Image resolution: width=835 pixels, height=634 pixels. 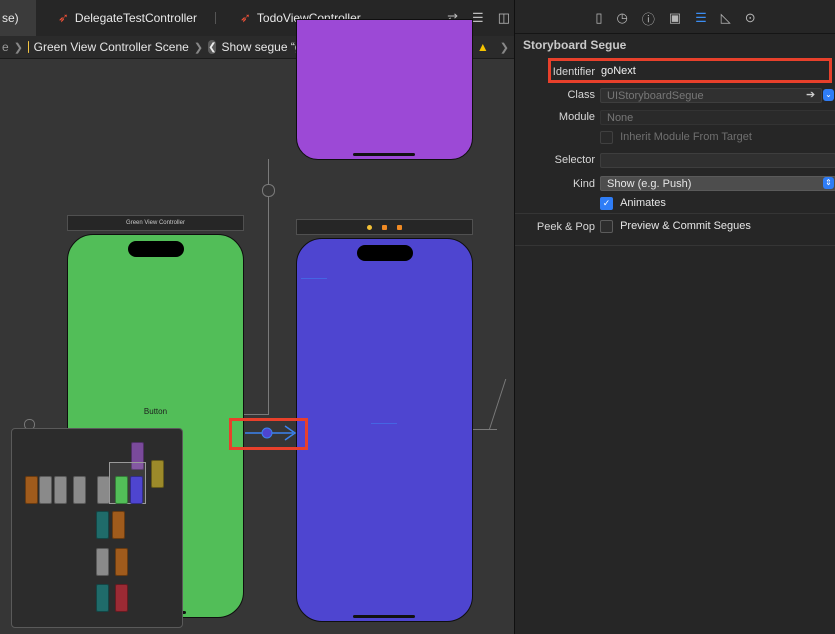 What do you see at coordinates (504, 18) in the screenshot?
I see `split-editor-icon: ◫` at bounding box center [504, 18].